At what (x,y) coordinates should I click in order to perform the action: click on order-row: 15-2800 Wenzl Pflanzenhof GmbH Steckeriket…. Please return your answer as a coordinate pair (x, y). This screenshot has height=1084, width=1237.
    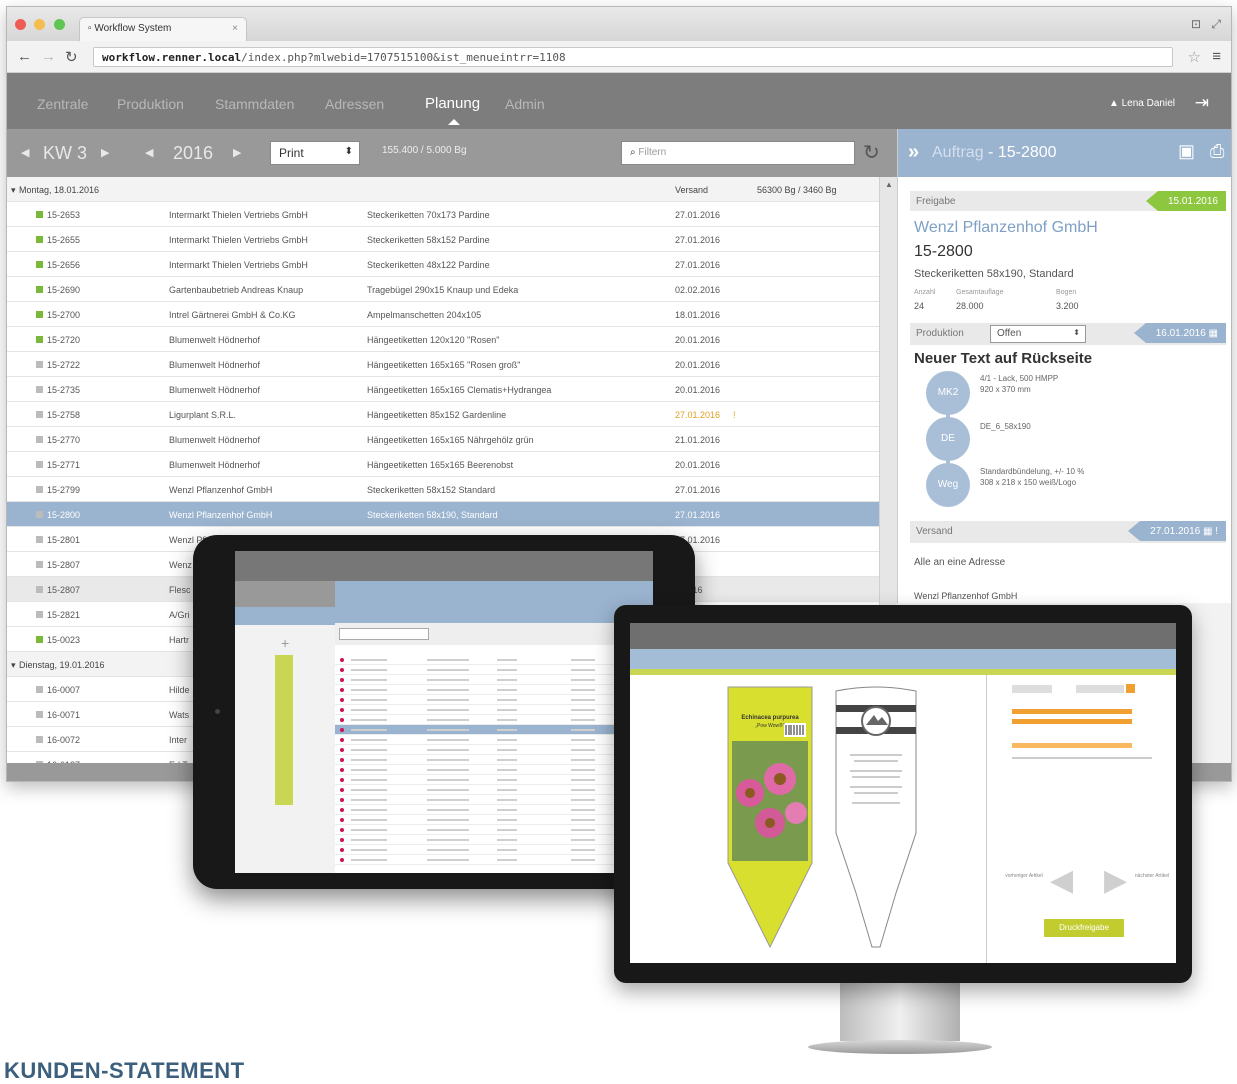
    Looking at the image, I should click on (443, 514).